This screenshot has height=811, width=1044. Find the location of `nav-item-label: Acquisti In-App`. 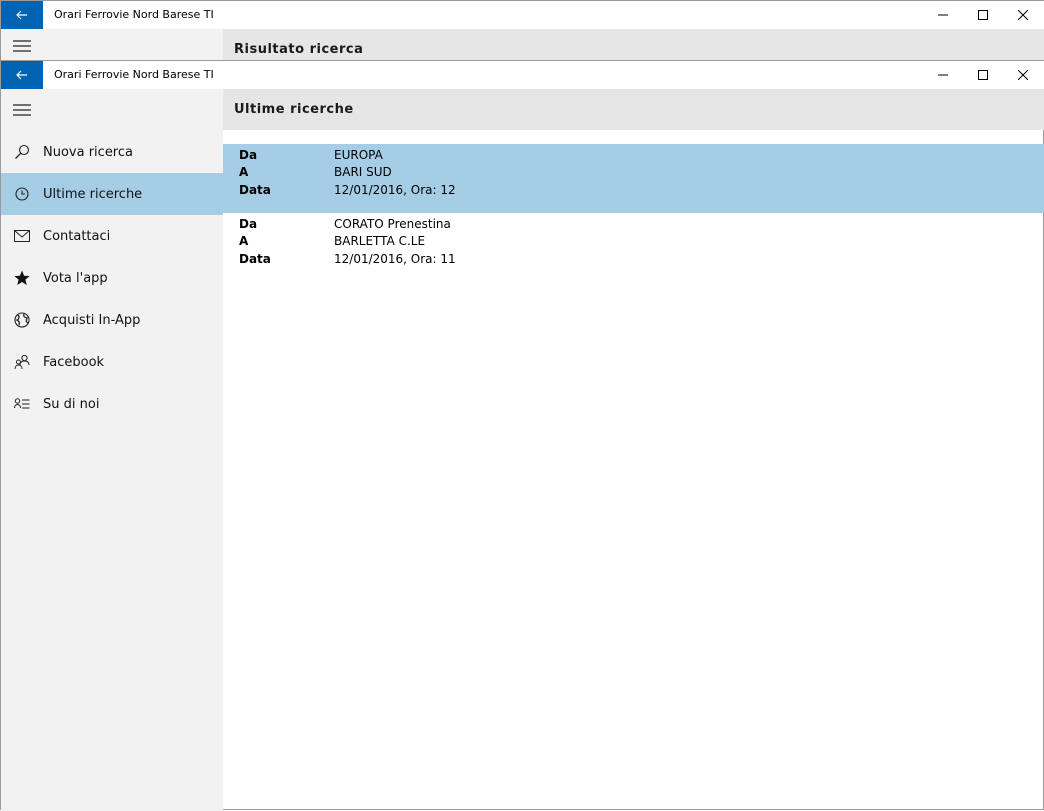

nav-item-label: Acquisti In-App is located at coordinates (92, 320).